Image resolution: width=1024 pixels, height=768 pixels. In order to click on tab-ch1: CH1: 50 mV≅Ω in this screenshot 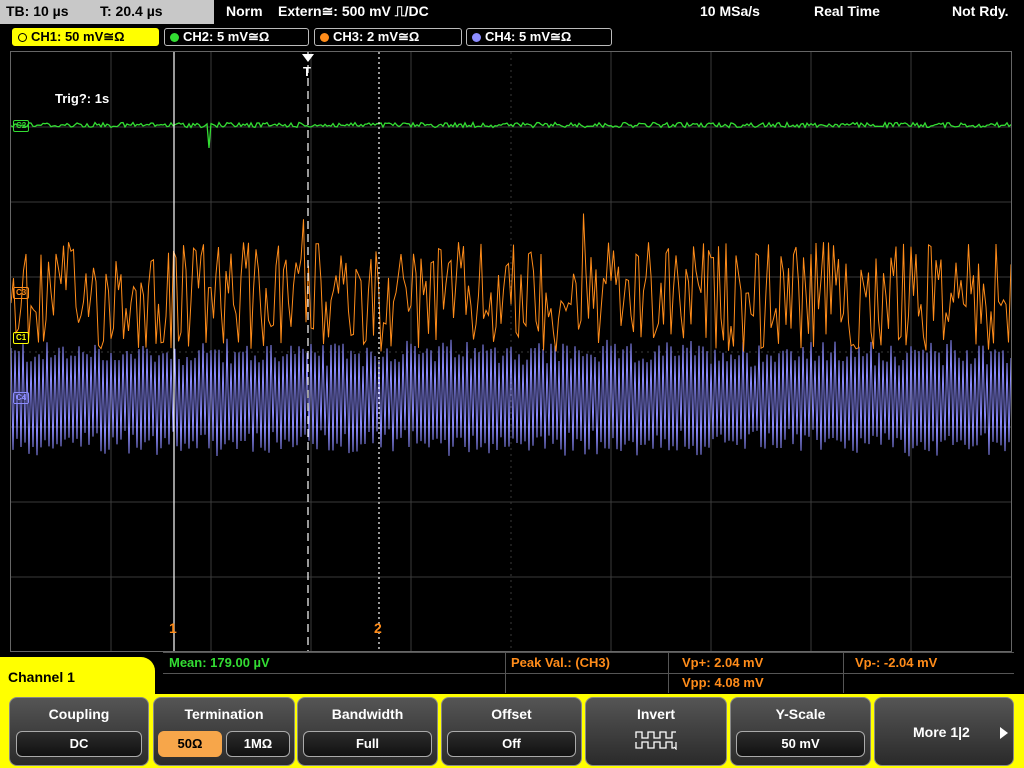, I will do `click(85, 37)`.